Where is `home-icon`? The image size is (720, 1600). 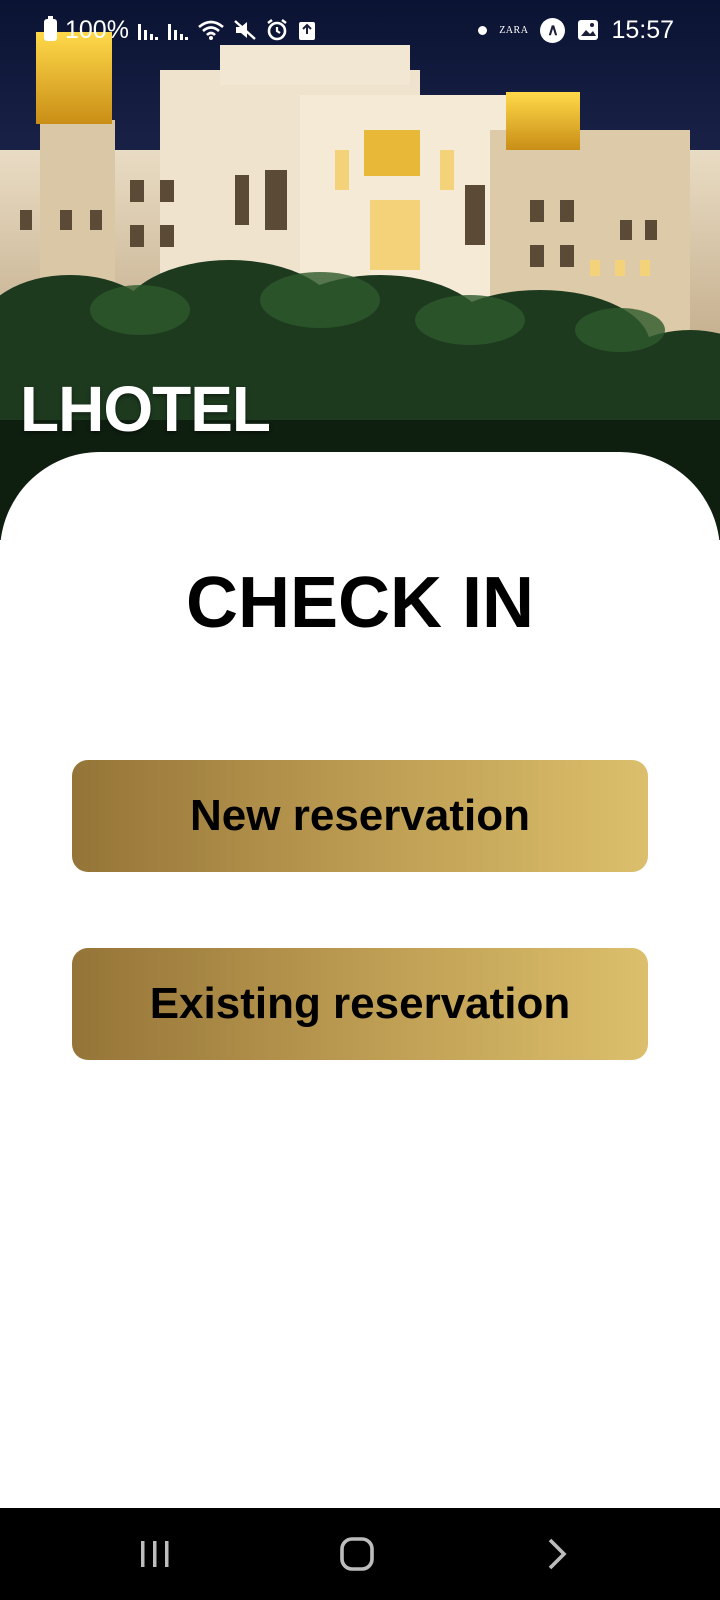
home-icon is located at coordinates (357, 1554).